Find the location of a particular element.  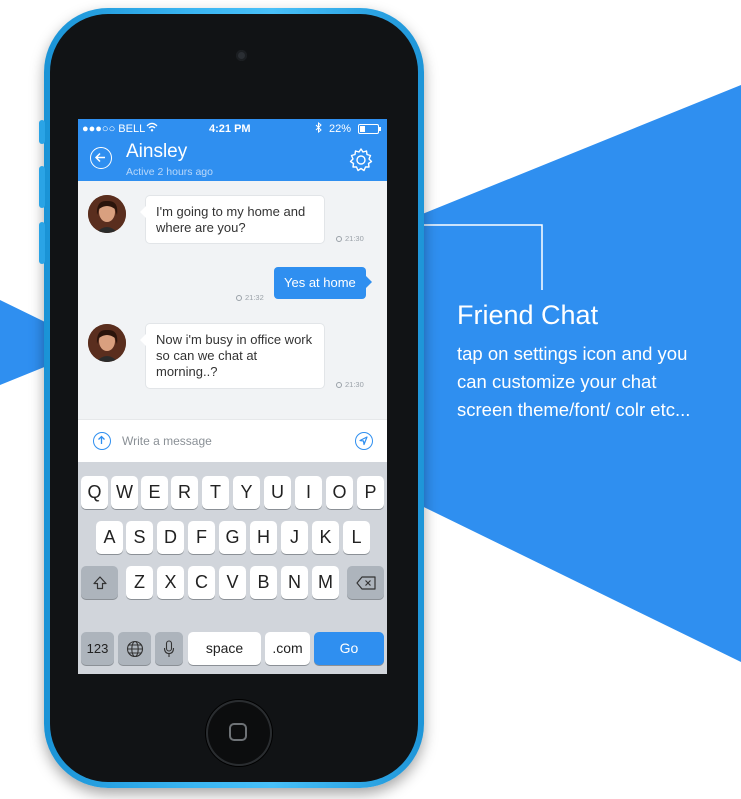

key-w: W is located at coordinates (124, 492).